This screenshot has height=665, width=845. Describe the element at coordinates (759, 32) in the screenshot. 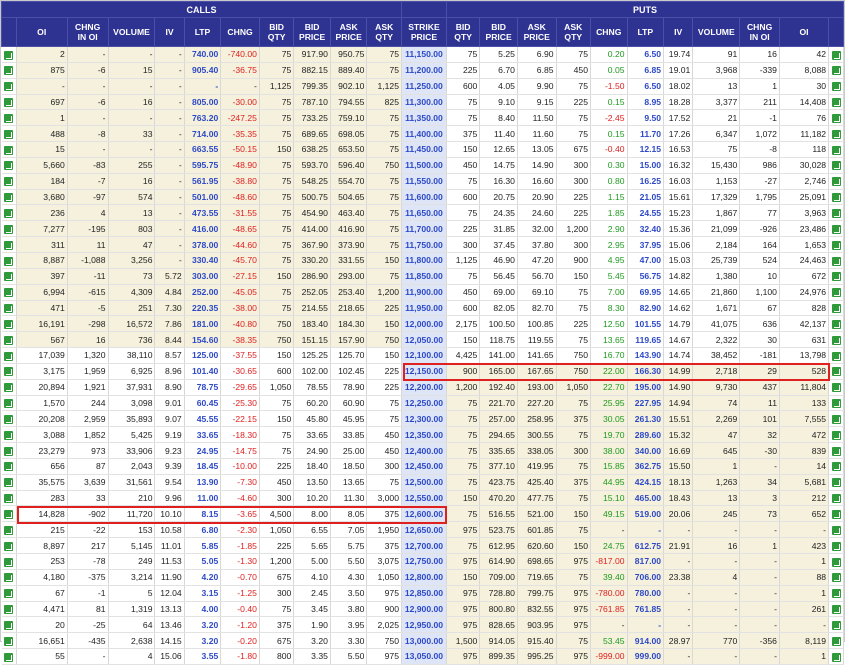

I see `puts-col-header: CHNG IN OI` at that location.